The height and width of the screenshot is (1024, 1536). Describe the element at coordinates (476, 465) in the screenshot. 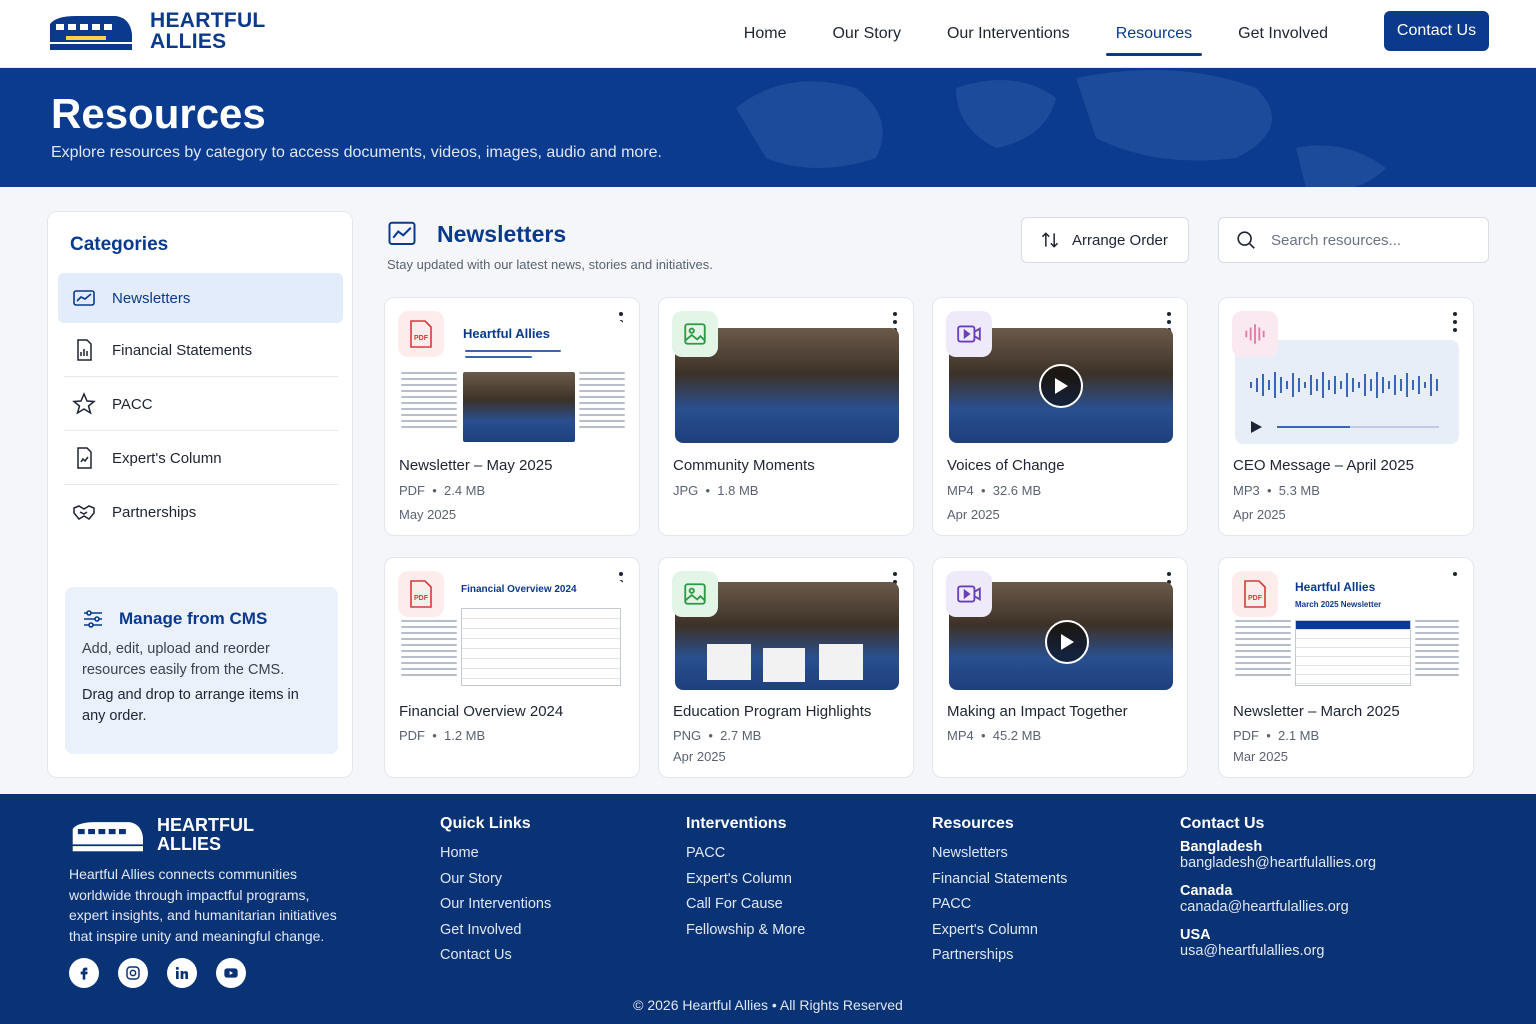

I see `card-title: Newsletter – May 2025` at that location.